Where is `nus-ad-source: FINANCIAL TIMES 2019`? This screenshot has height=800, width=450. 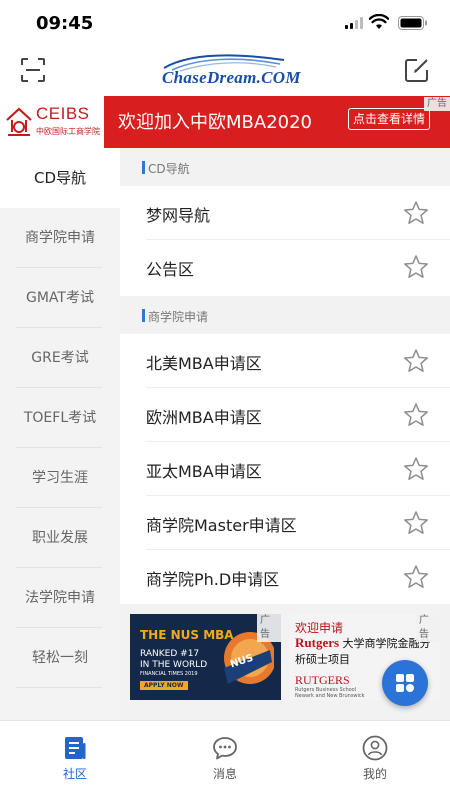
nus-ad-source: FINANCIAL TIMES 2019 is located at coordinates (169, 674).